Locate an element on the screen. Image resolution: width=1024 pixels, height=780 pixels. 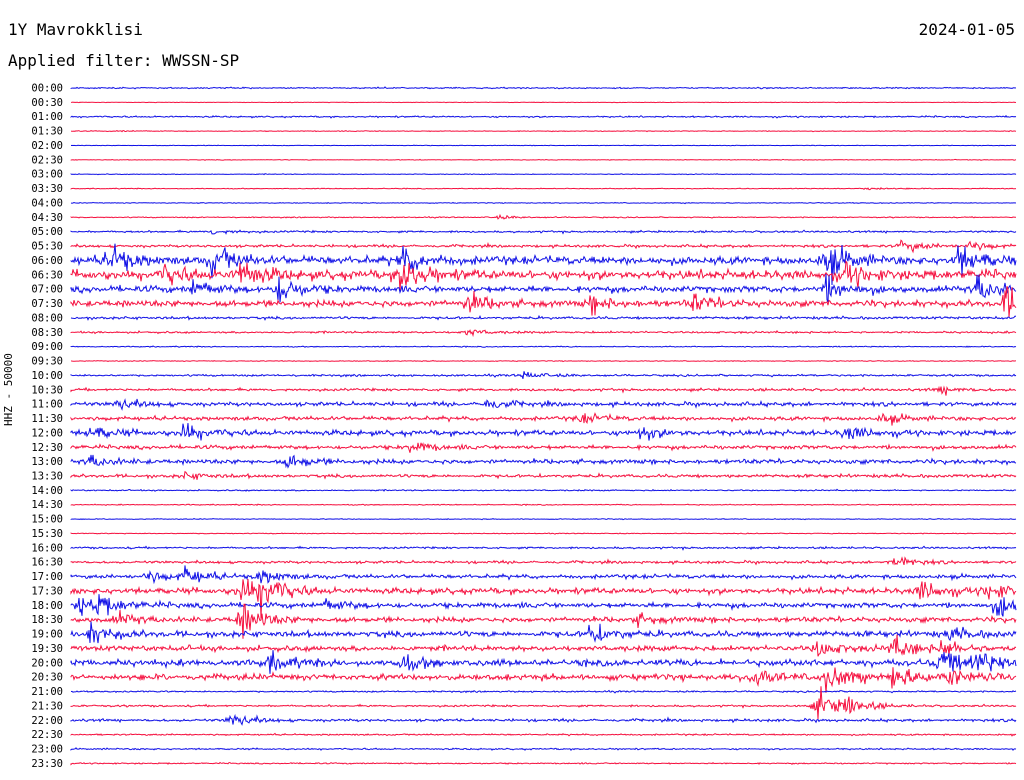
time-tick-label: 08:00 is located at coordinates (47, 318).